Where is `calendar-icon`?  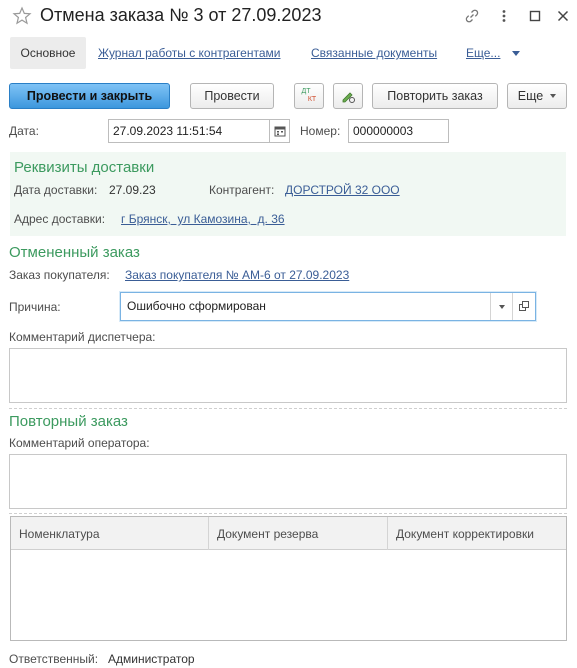 calendar-icon is located at coordinates (279, 131).